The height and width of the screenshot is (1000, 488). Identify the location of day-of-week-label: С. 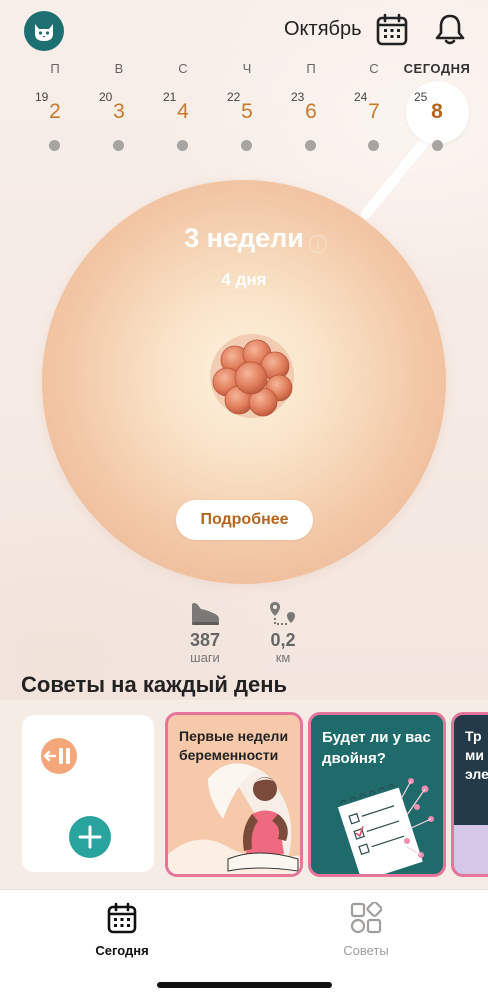
(183, 68).